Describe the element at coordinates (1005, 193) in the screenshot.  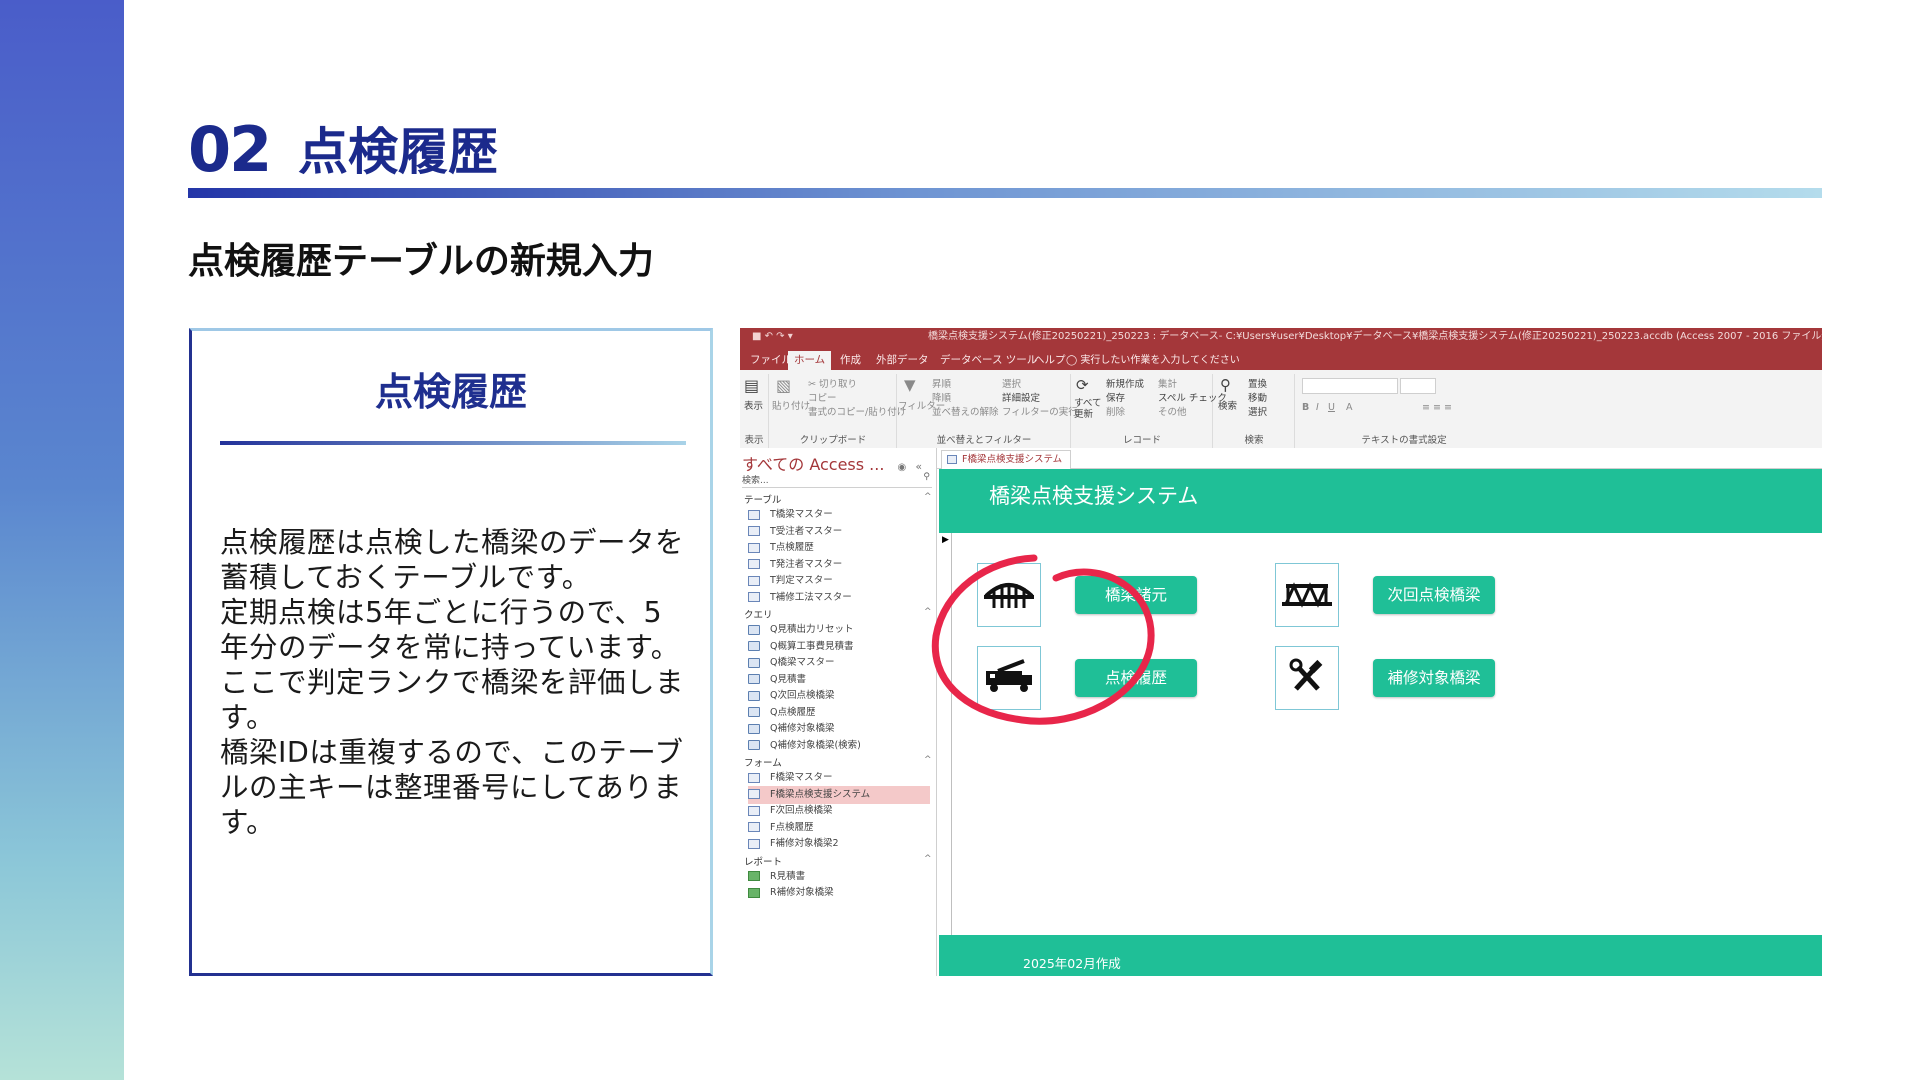
I see `title-underline` at that location.